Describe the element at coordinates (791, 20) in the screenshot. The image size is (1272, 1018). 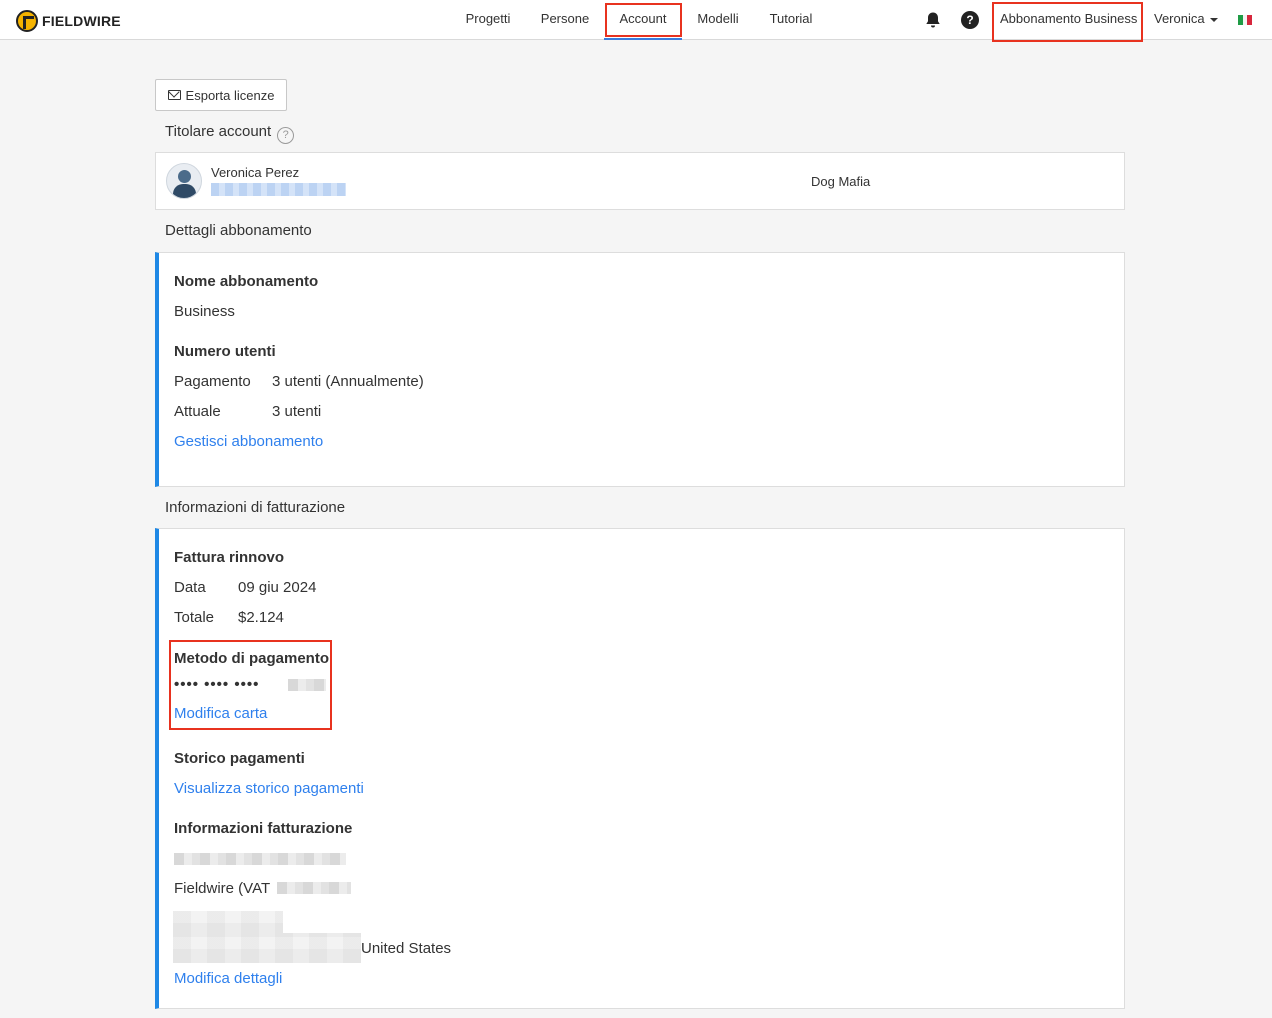
I see `nav-tutorial: Tutorial` at that location.